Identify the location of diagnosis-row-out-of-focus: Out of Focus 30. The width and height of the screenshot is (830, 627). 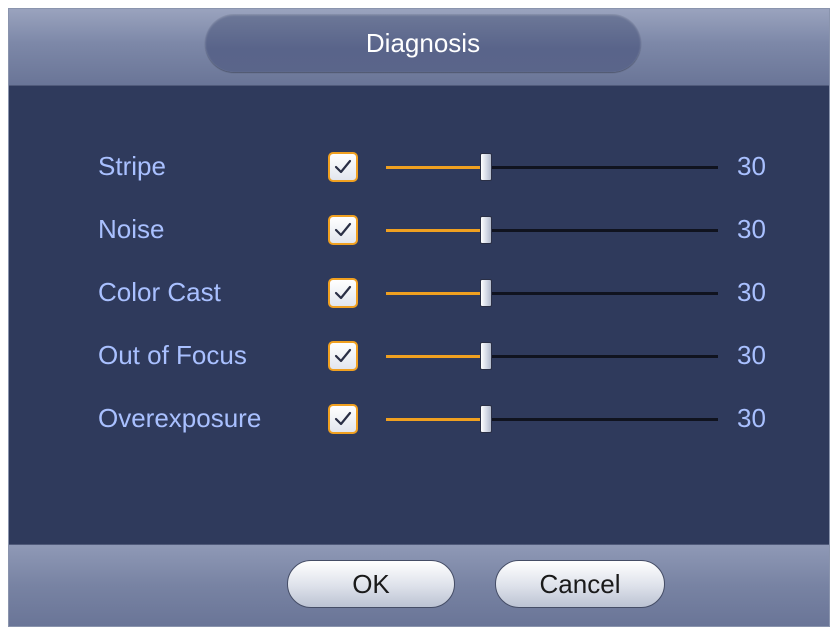
(419, 356).